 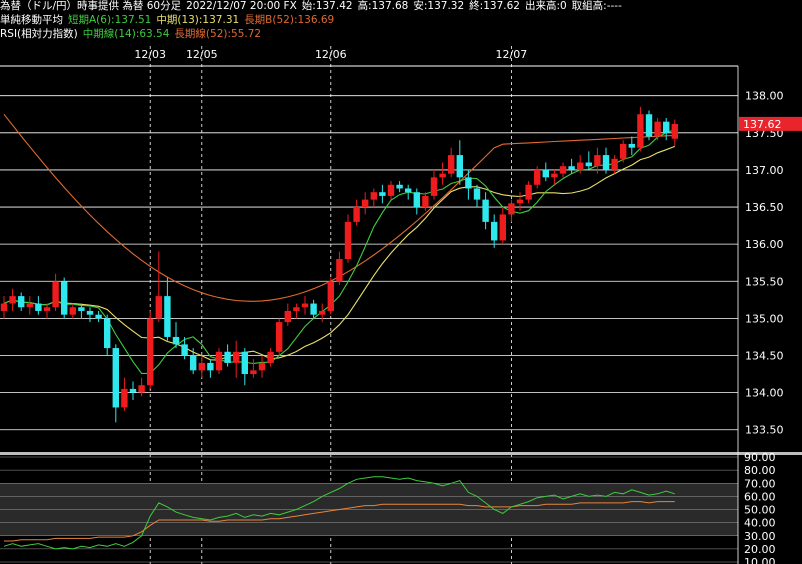 I want to click on date-tick-label: 12/07, so click(x=512, y=54).